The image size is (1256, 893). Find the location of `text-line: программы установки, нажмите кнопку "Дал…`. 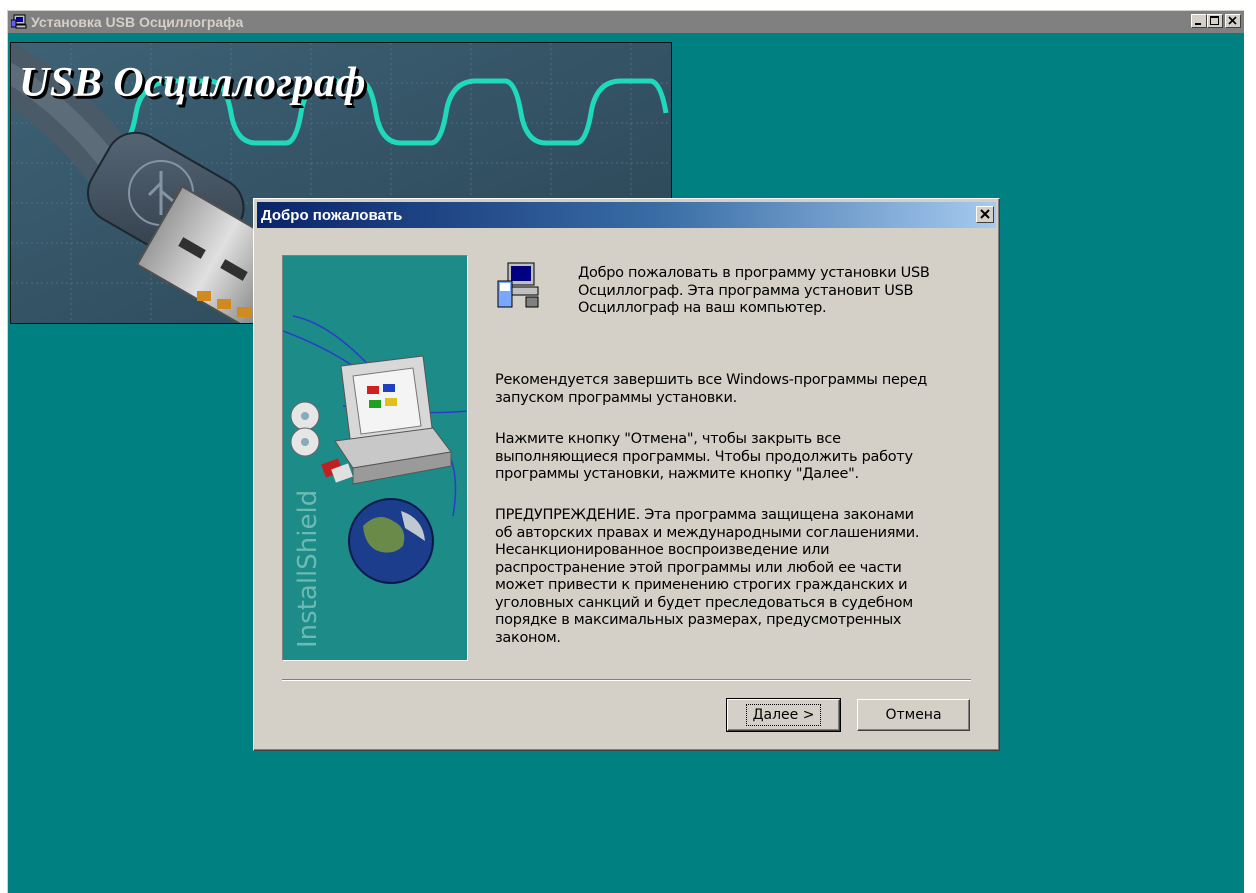

text-line: программы установки, нажмите кнопку "Дал… is located at coordinates (677, 474).